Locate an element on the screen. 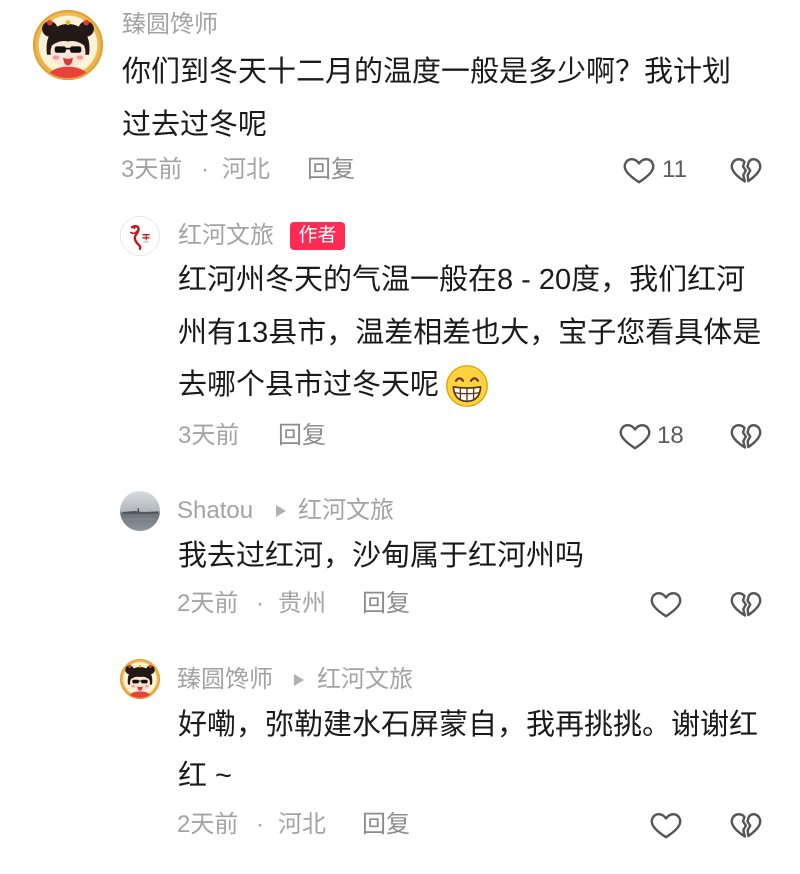  like-button: 11 is located at coordinates (657, 170).